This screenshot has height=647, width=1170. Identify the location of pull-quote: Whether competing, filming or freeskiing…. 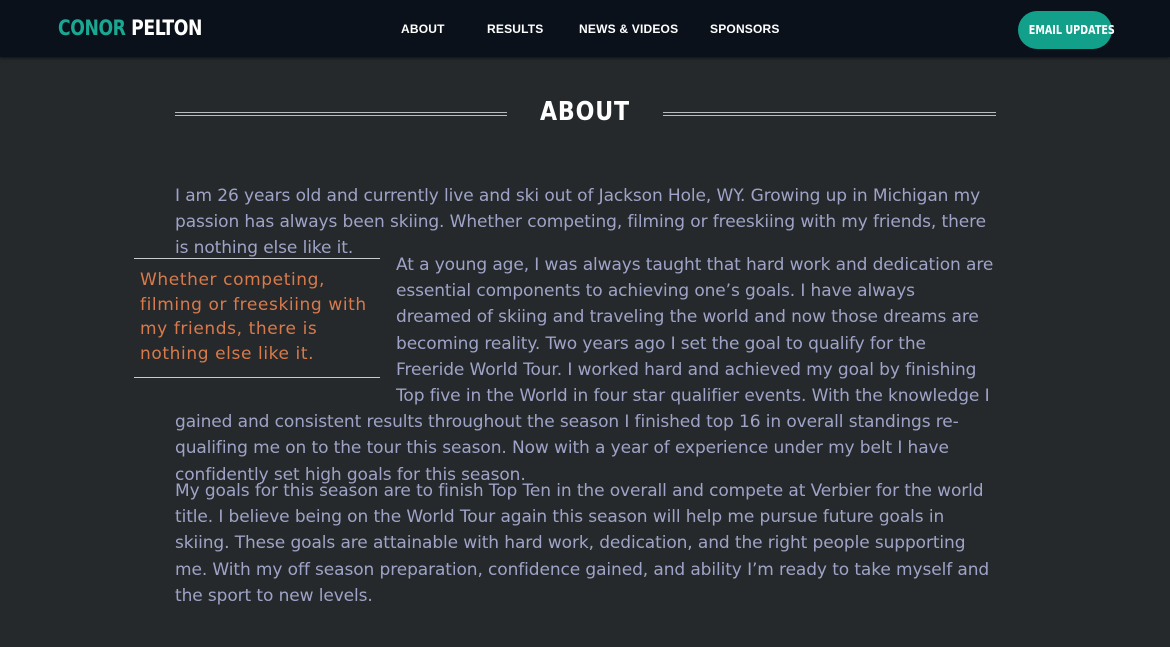
(257, 318).